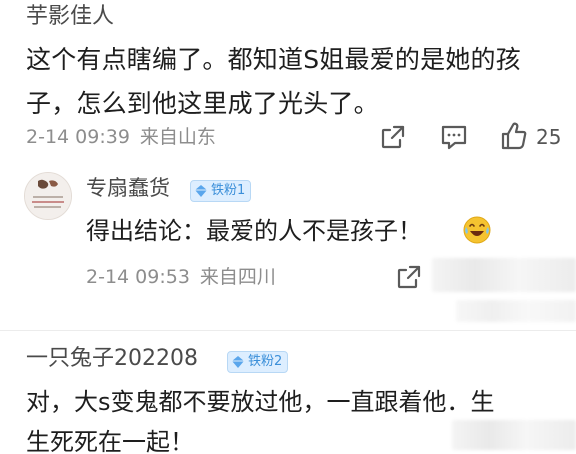 The image size is (576, 454). What do you see at coordinates (254, 231) in the screenshot?
I see `reply-text: 得出结论：最爱的人不是孩子！` at bounding box center [254, 231].